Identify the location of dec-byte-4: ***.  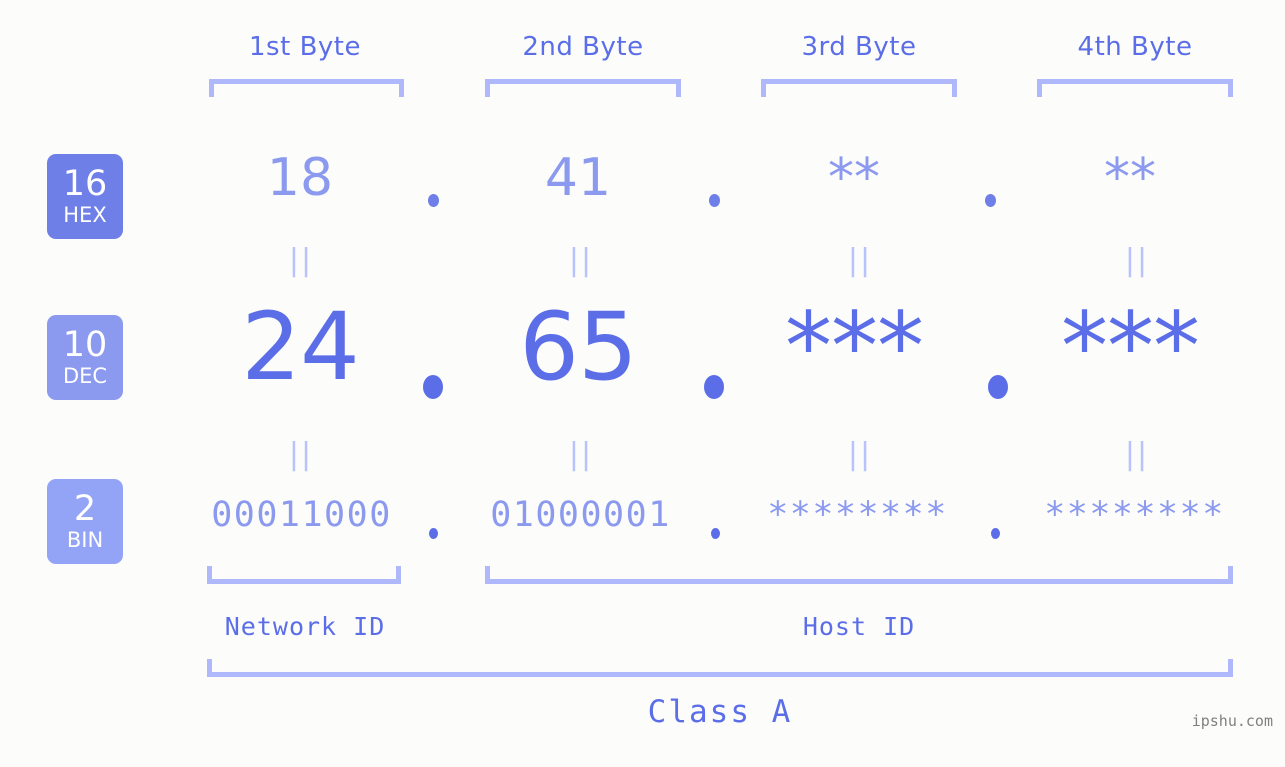
(1130, 347).